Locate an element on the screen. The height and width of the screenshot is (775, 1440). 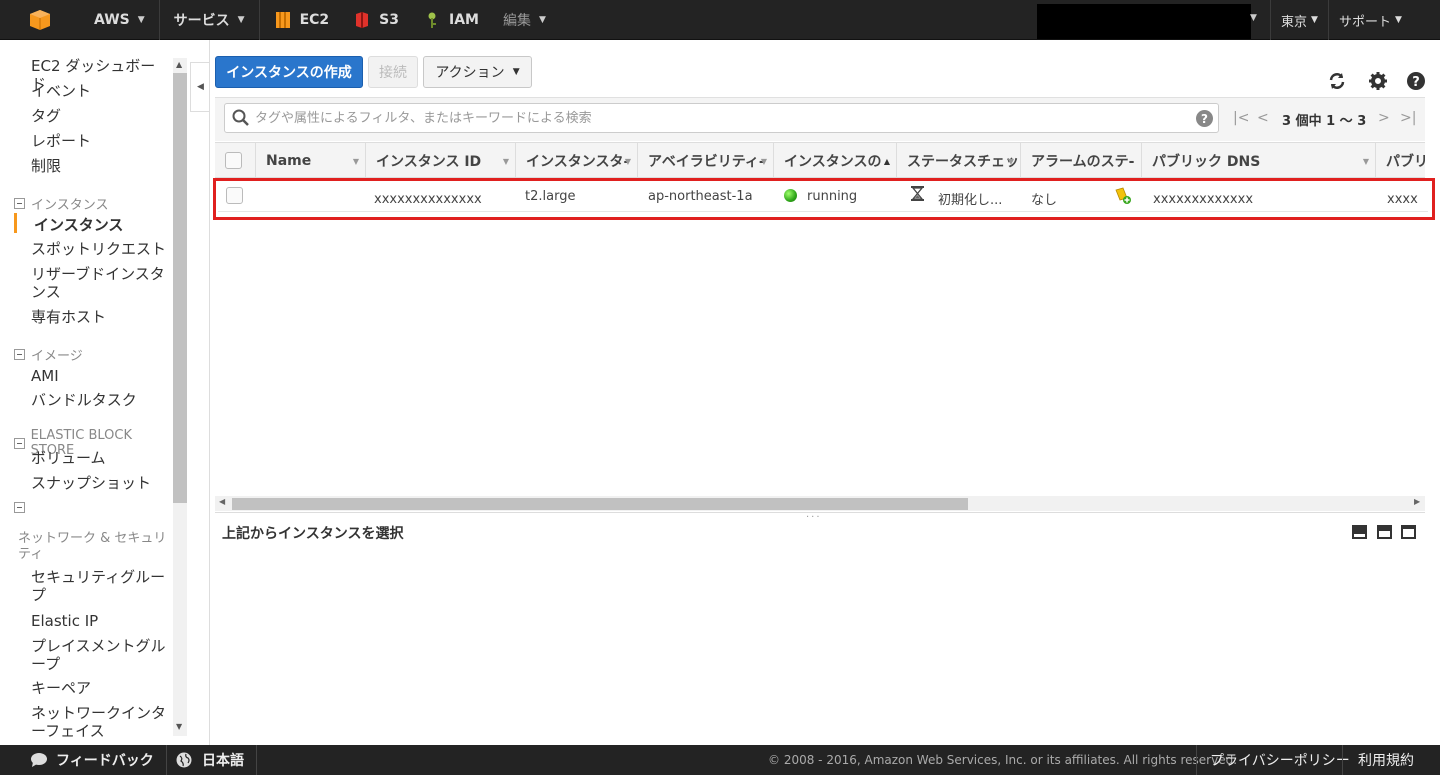
shortcut-ec2: EC2 is located at coordinates (300, 20).